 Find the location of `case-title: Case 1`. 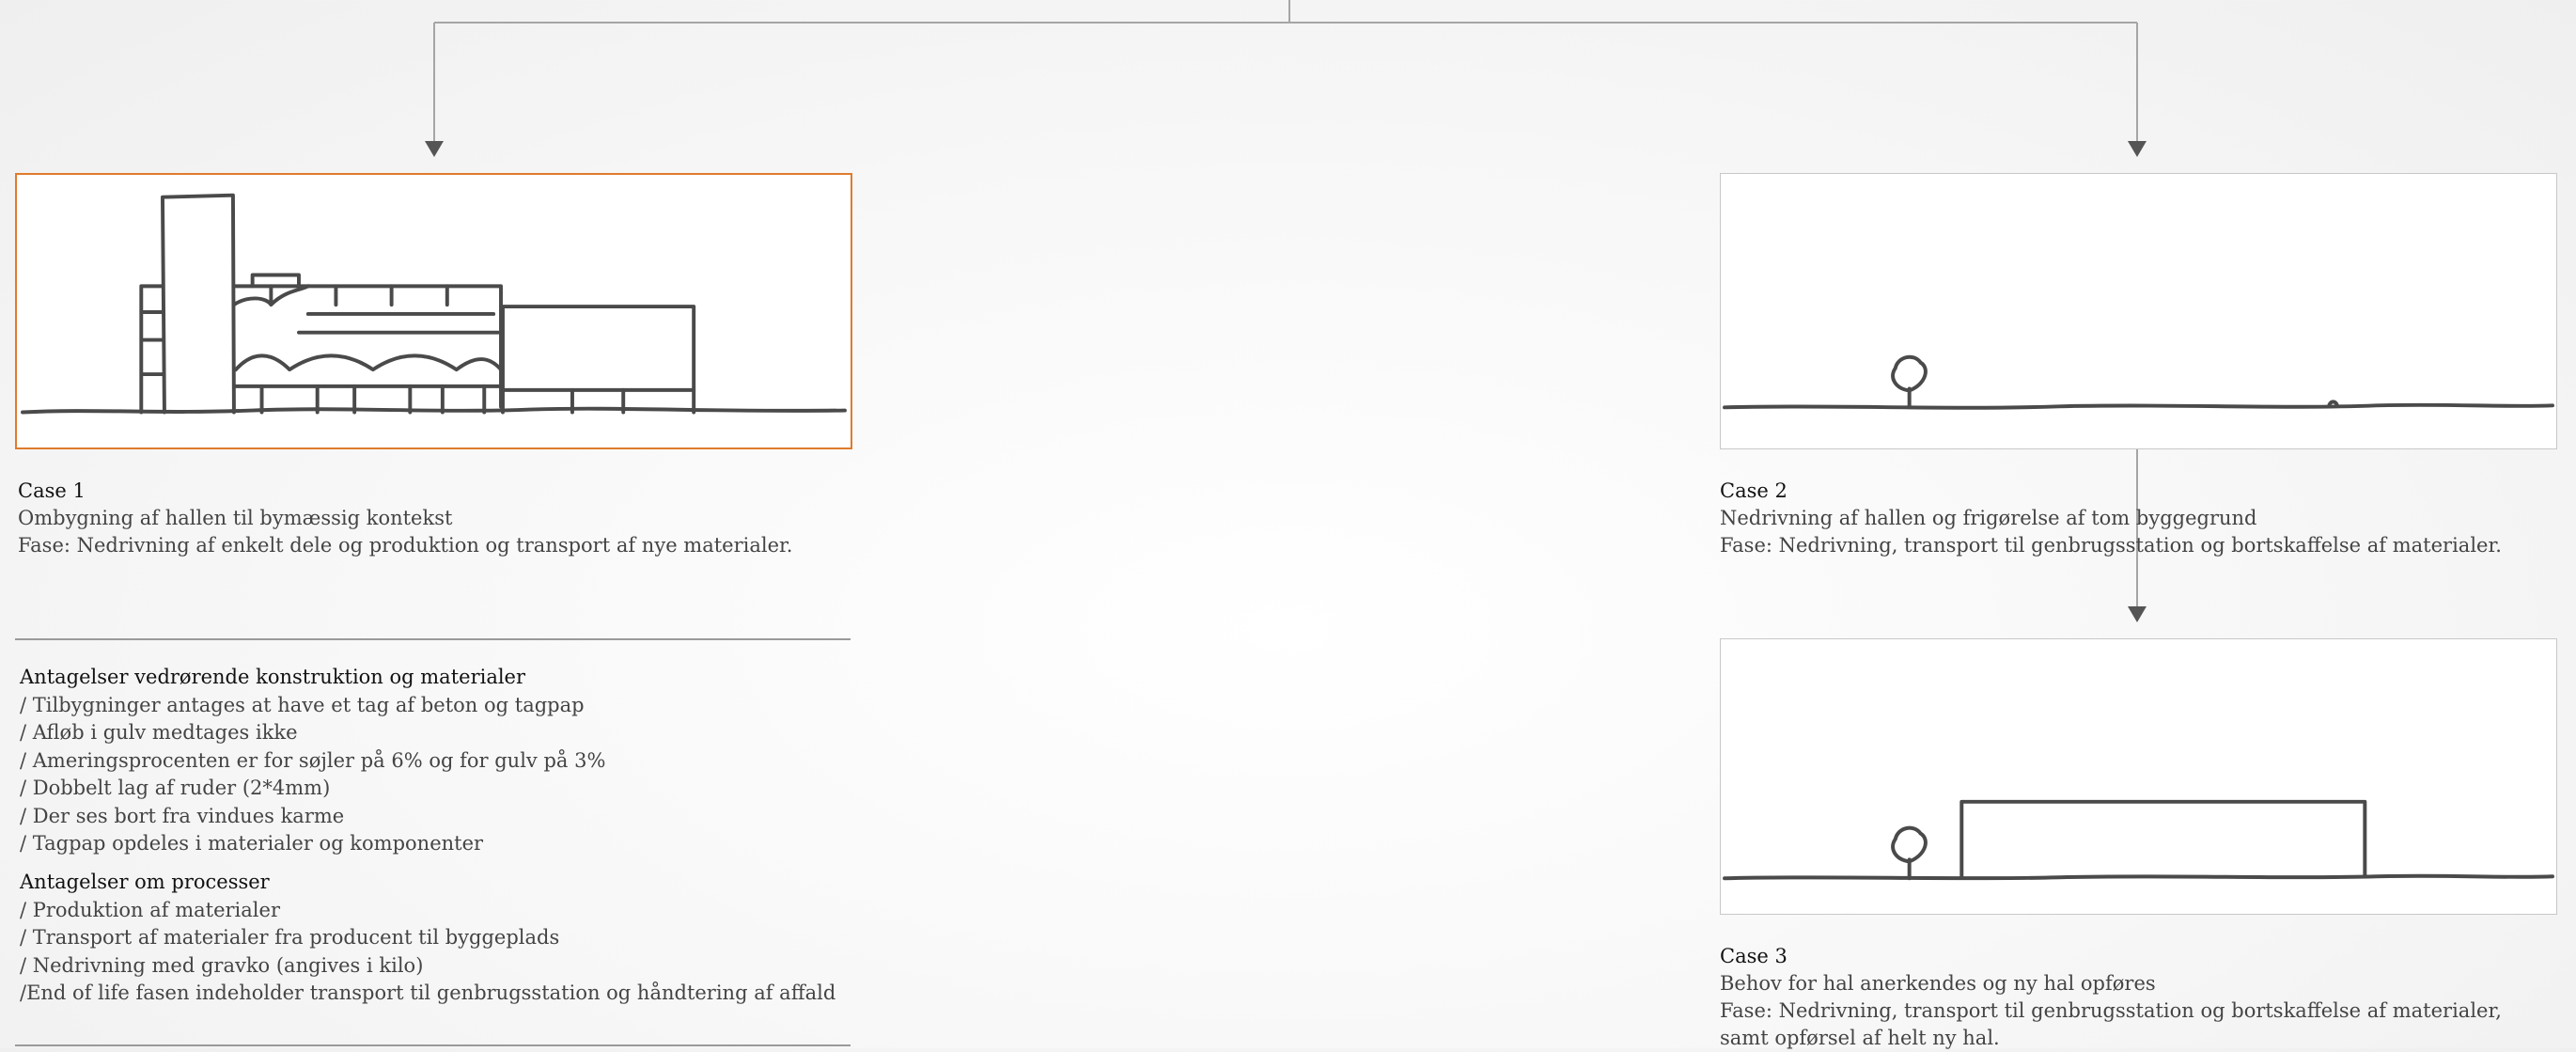

case-title: Case 1 is located at coordinates (52, 491).